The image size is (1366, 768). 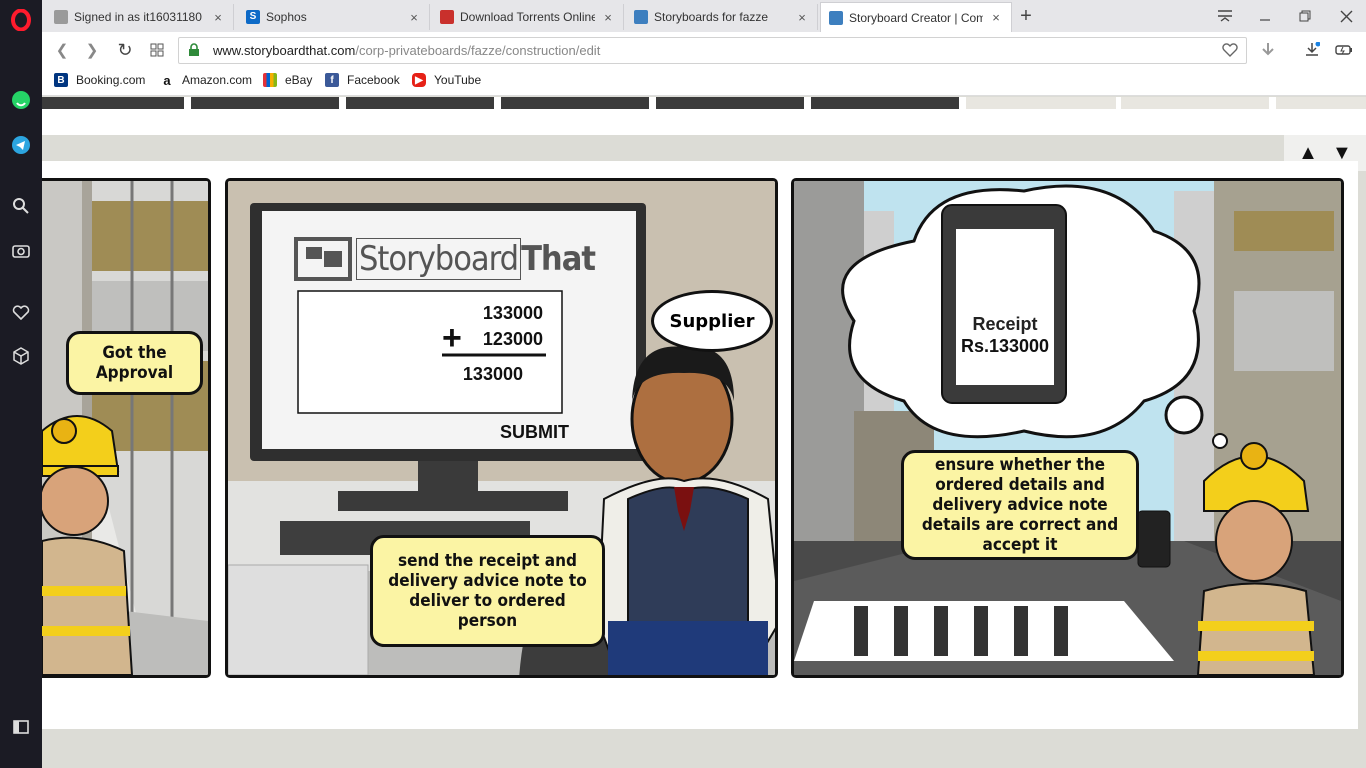 I want to click on booking-icon: B, so click(x=61, y=80).